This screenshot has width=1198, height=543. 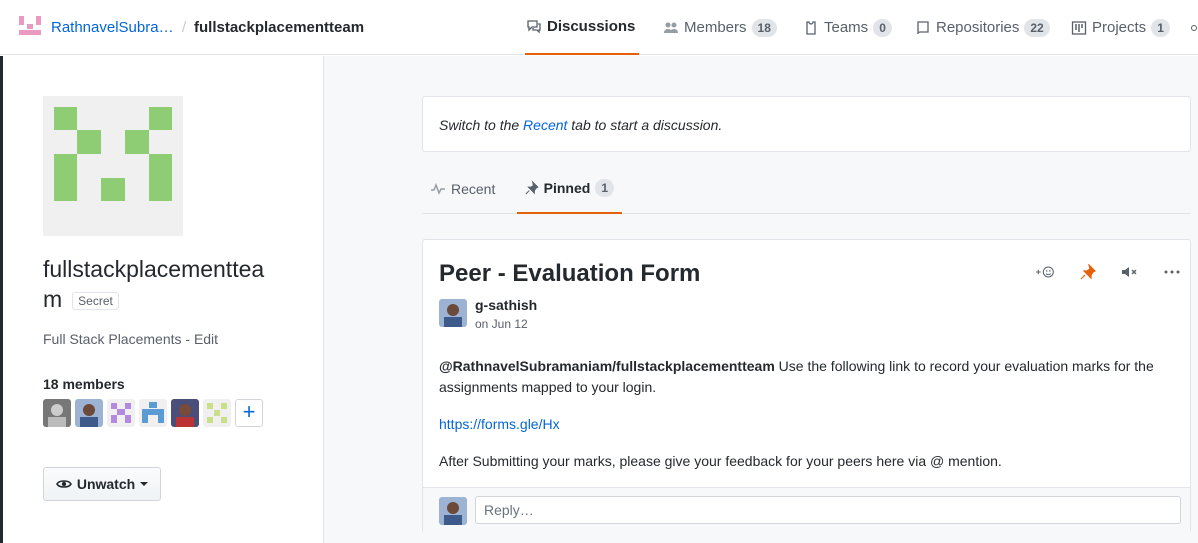 I want to click on secret-badge: Secret, so click(x=95, y=300).